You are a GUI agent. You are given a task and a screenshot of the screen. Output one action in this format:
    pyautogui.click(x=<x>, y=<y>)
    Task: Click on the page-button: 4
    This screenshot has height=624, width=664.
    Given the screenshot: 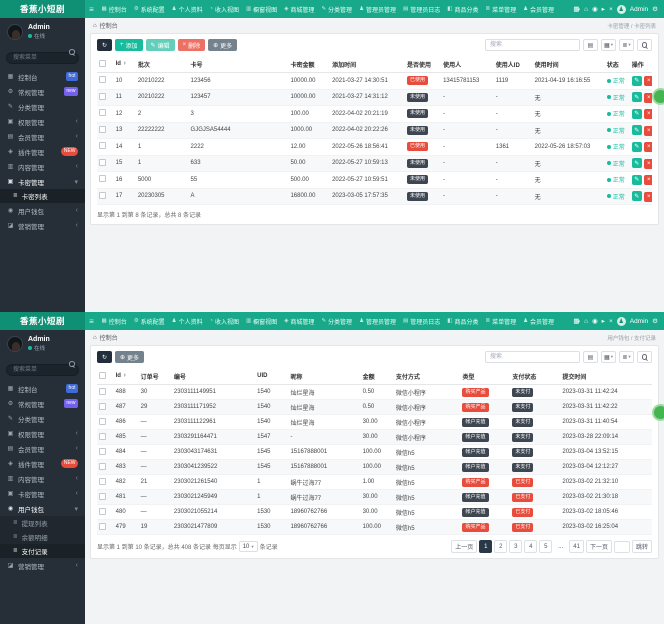 What is the action you would take?
    pyautogui.click(x=531, y=546)
    